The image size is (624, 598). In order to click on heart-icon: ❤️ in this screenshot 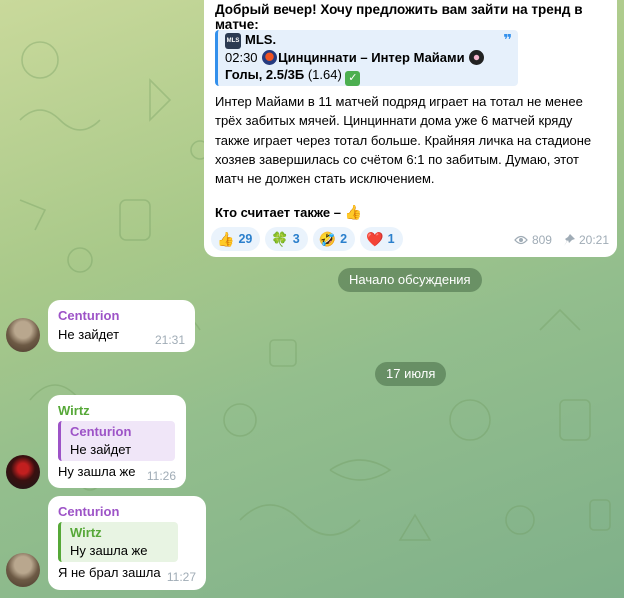, I will do `click(375, 238)`.